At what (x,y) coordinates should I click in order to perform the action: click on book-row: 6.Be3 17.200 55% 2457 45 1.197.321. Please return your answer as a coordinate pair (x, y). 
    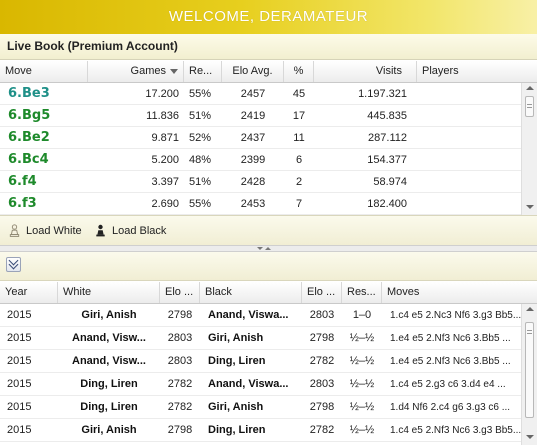
    Looking at the image, I should click on (260, 94).